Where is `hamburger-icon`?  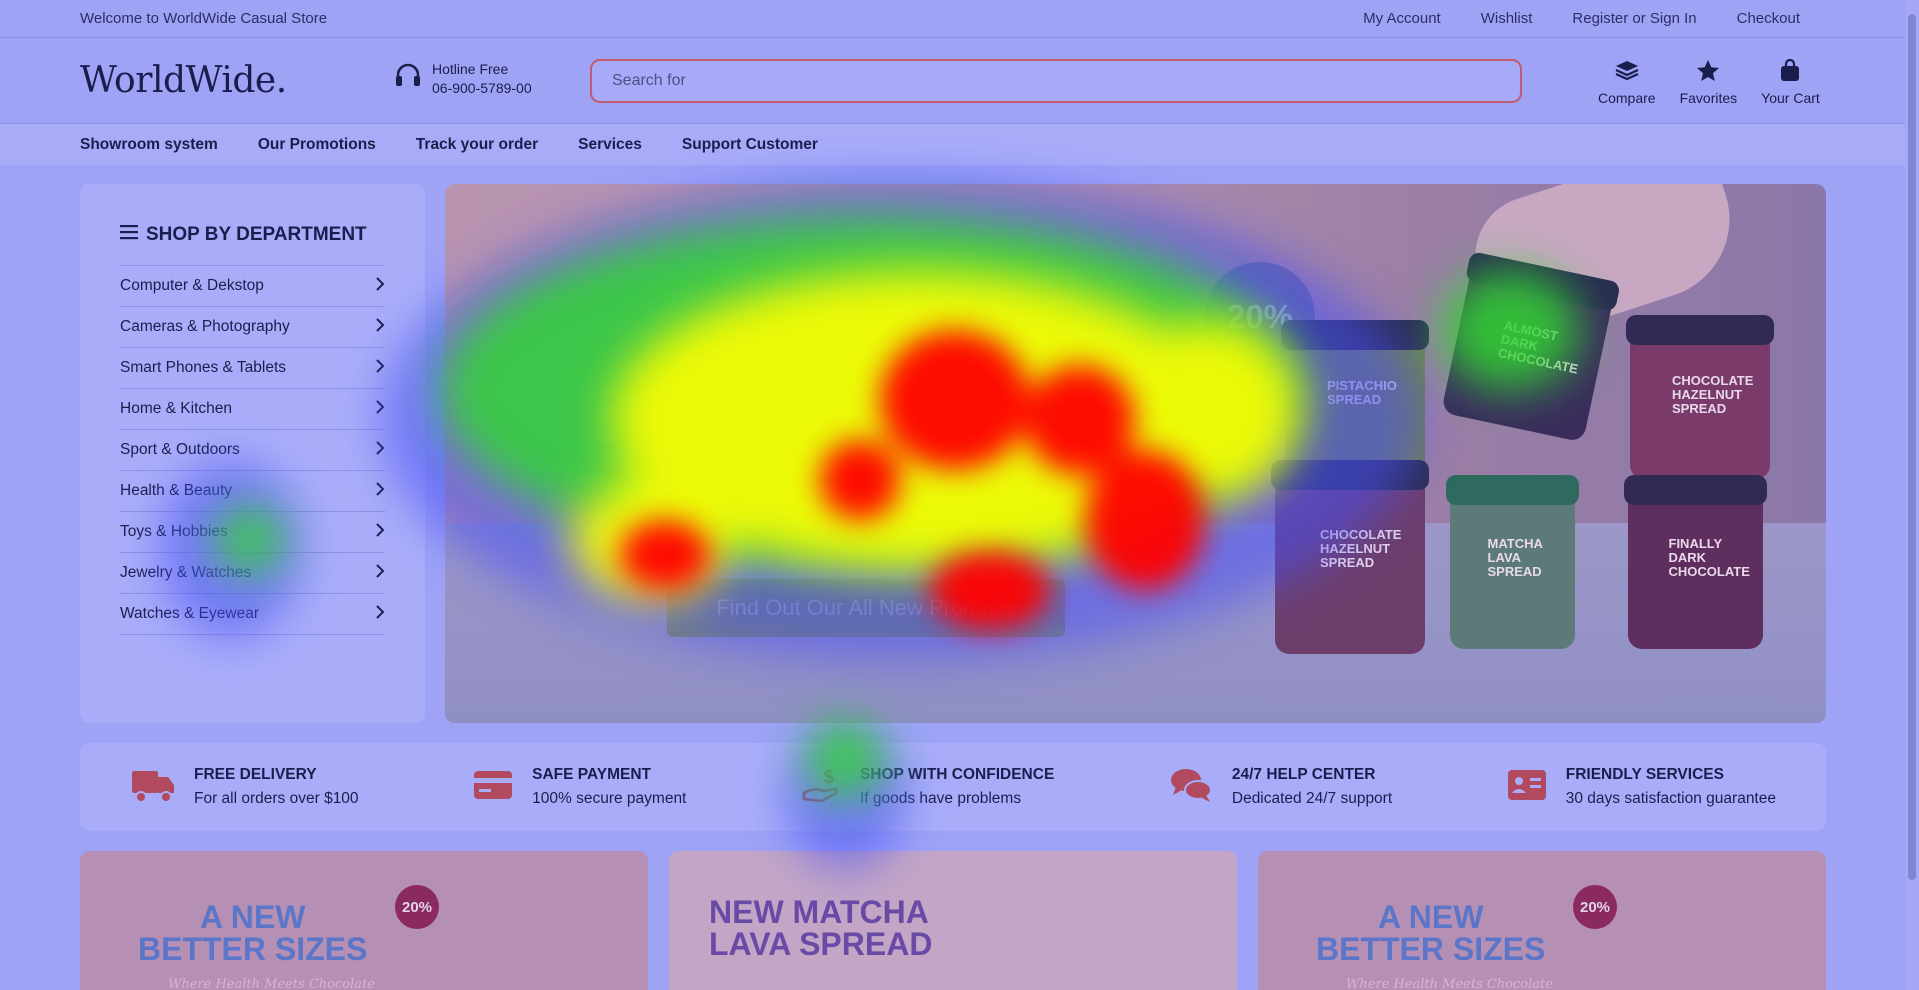 hamburger-icon is located at coordinates (129, 235).